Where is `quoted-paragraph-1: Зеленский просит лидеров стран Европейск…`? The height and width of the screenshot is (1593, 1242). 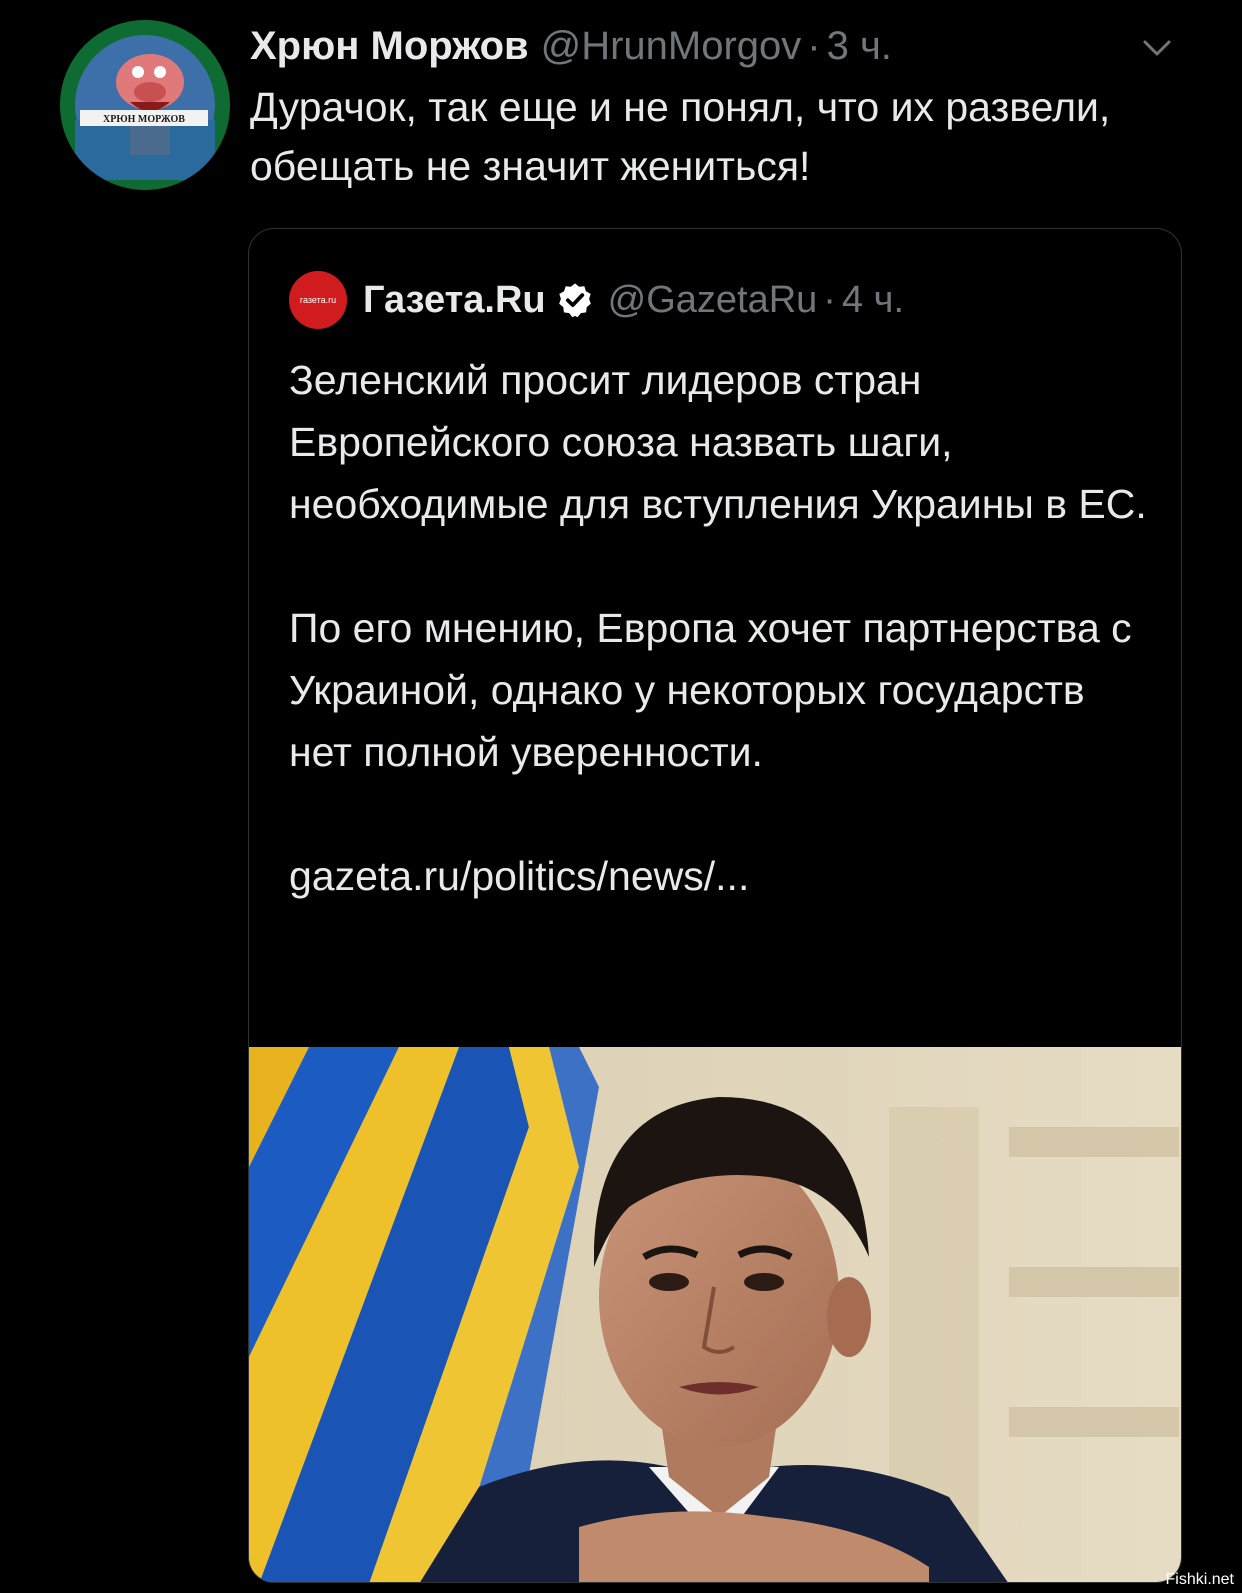 quoted-paragraph-1: Зеленский просит лидеров стран Европейск… is located at coordinates (718, 442).